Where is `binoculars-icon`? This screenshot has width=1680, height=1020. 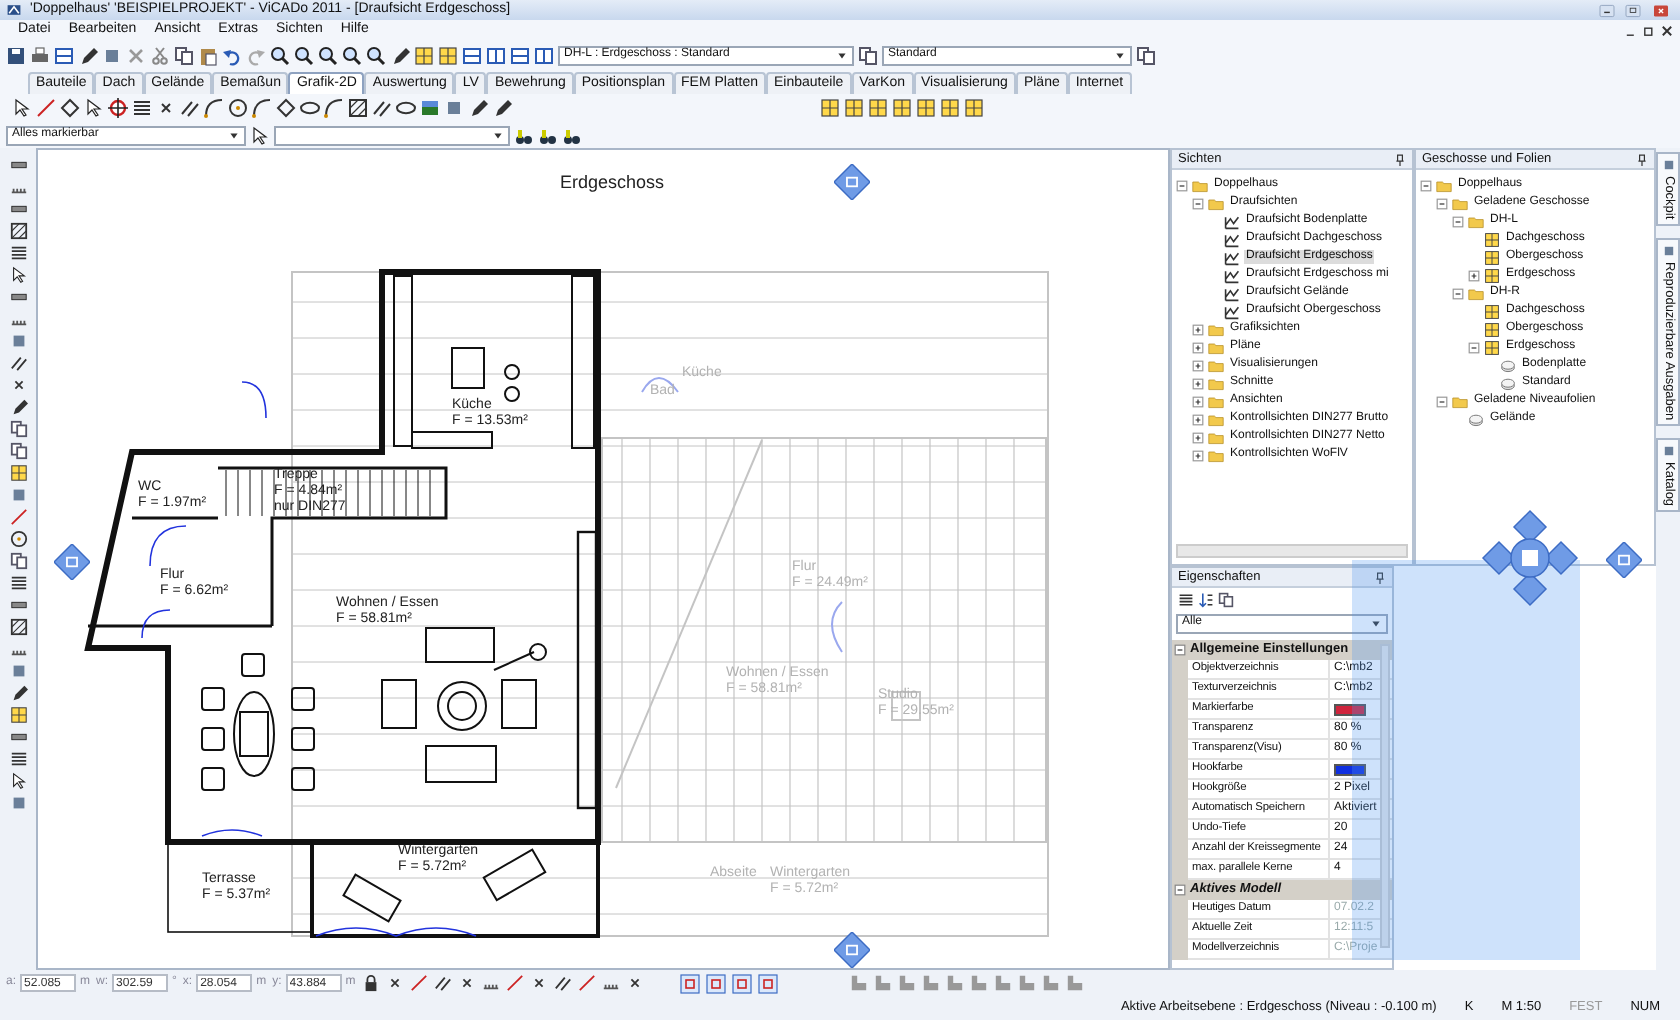 binoculars-icon is located at coordinates (524, 135).